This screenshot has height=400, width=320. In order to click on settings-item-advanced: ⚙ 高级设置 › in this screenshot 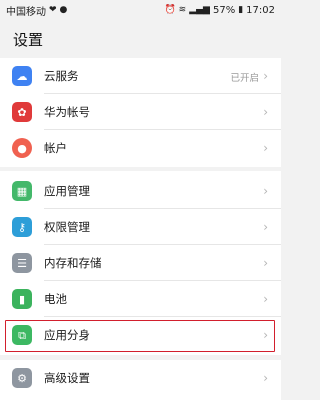, I will do `click(140, 378)`.